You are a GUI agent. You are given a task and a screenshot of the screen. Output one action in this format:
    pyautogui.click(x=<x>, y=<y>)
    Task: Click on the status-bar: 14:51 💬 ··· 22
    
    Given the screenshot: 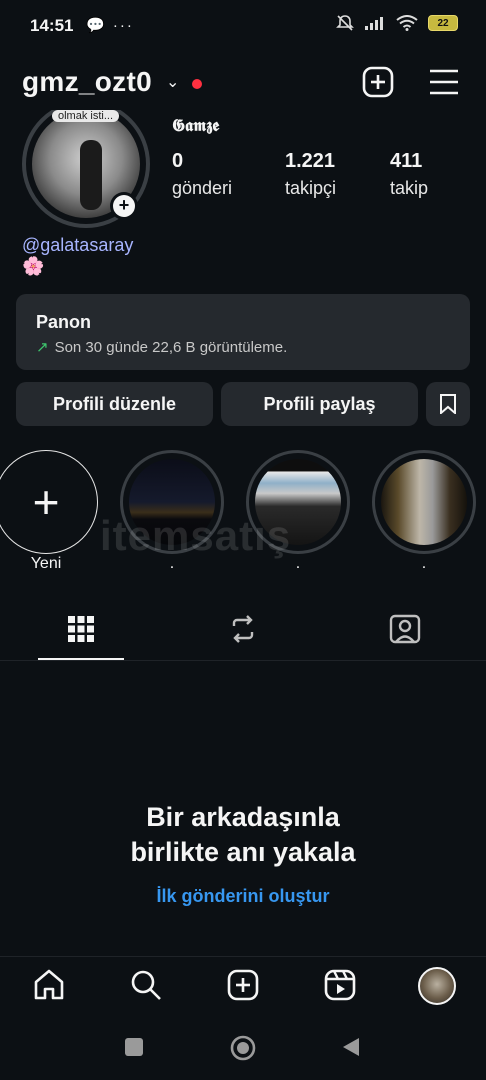 What is the action you would take?
    pyautogui.click(x=243, y=26)
    